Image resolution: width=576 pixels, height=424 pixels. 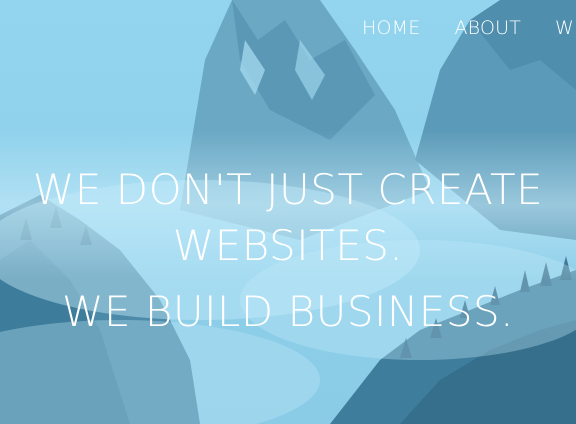 What do you see at coordinates (564, 28) in the screenshot?
I see `nav-third-link: W` at bounding box center [564, 28].